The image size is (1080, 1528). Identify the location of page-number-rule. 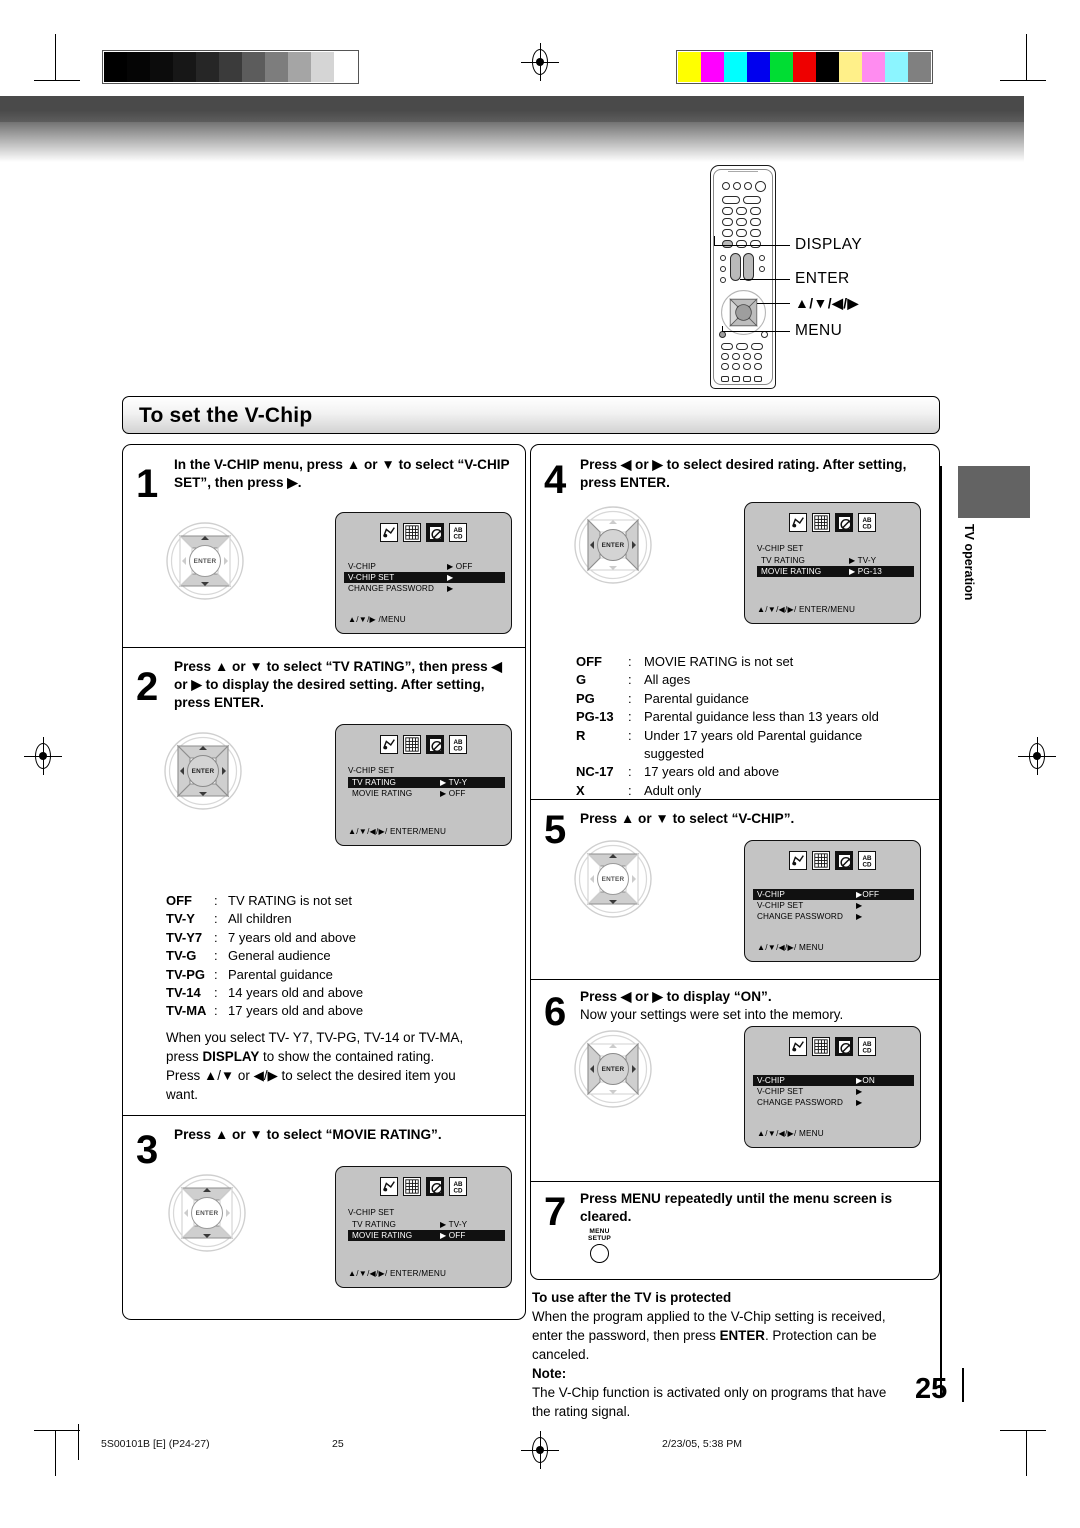
(963, 1385).